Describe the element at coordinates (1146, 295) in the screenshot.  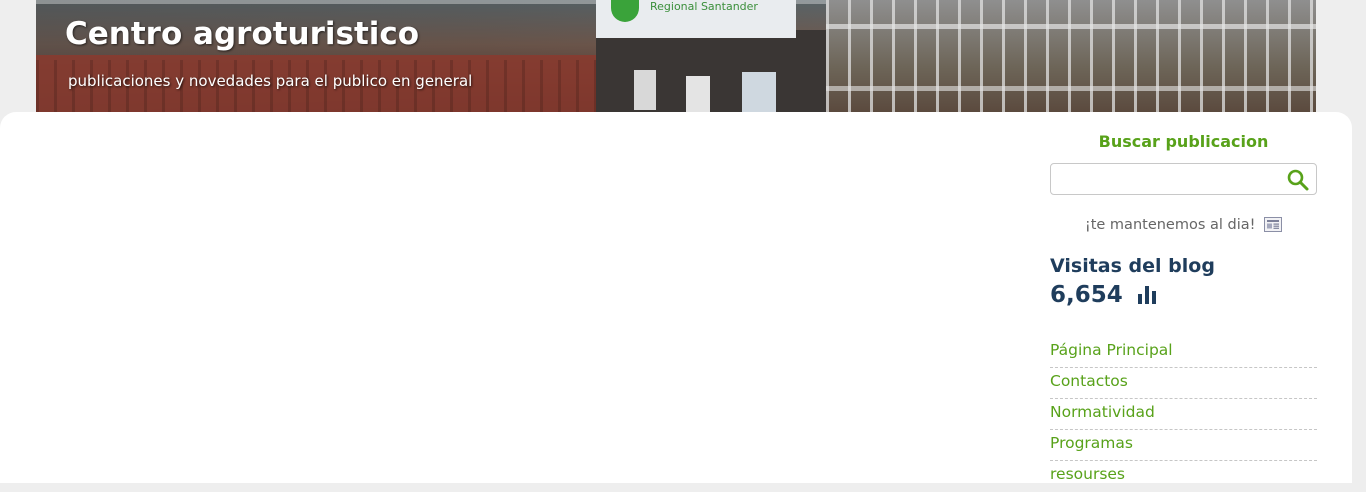
I see `bar-chart-icon` at that location.